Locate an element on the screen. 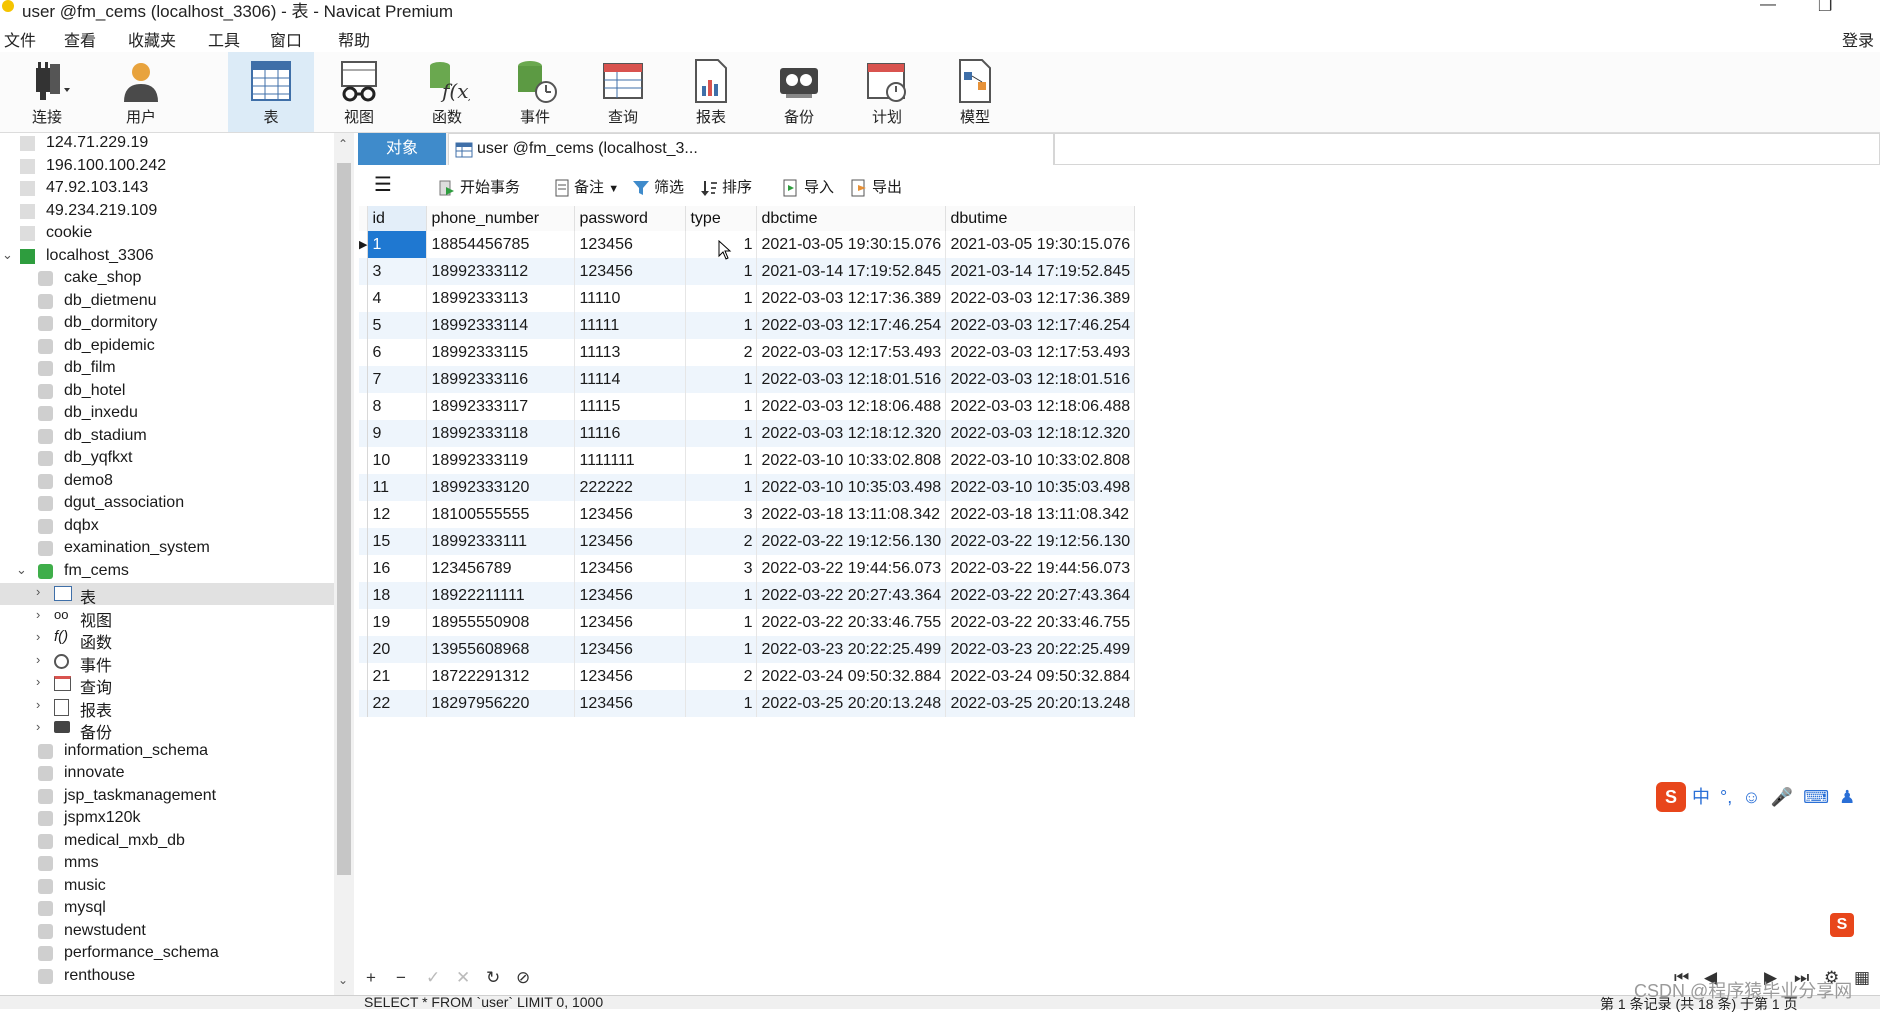 This screenshot has width=1880, height=1014. sort-button: 排序 is located at coordinates (726, 186).